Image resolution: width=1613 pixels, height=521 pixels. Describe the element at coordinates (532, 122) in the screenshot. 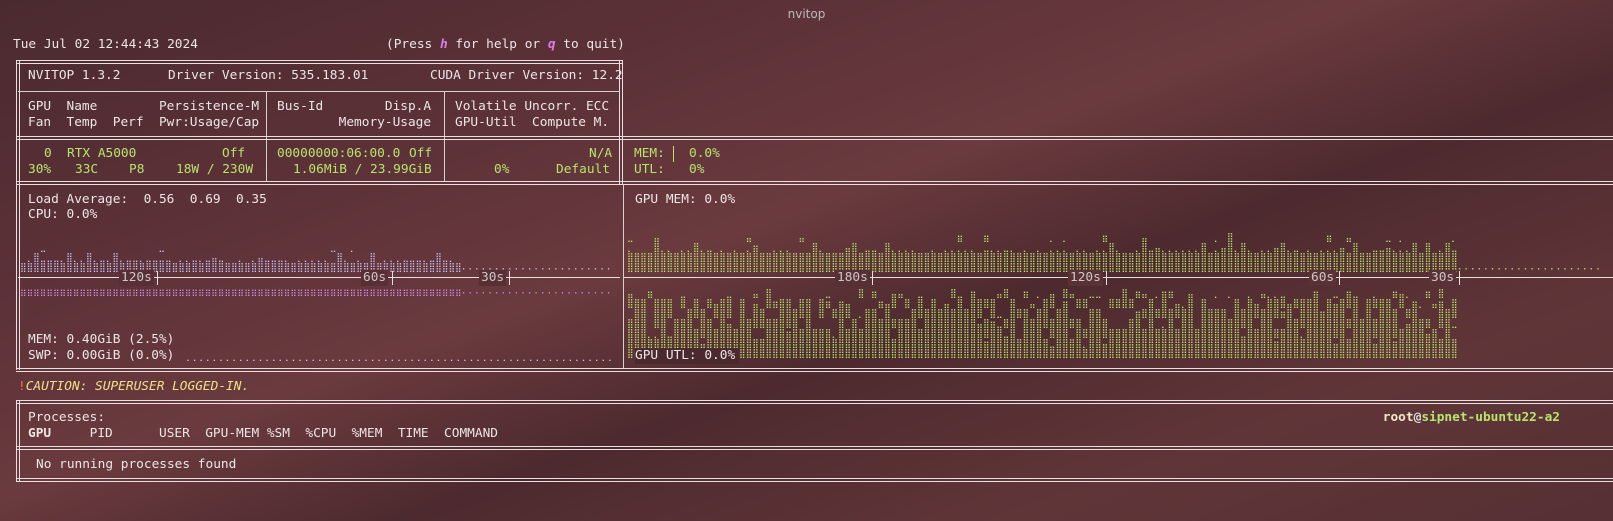

I see `col-header: GPU-Util Compute M.` at that location.